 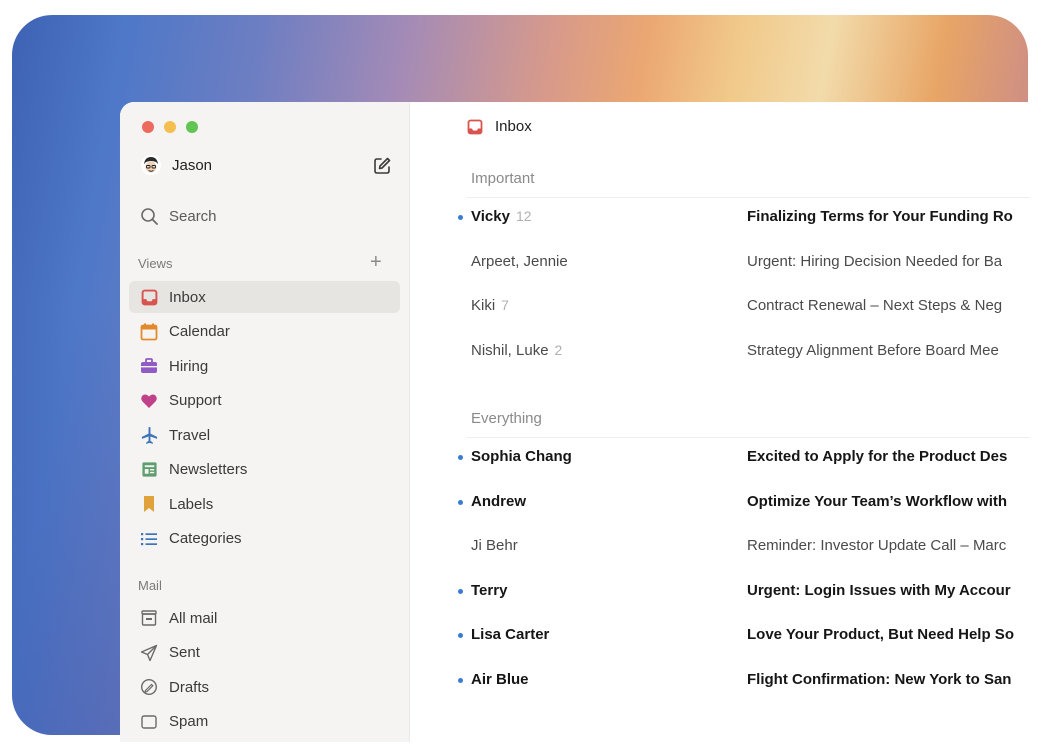 What do you see at coordinates (719, 306) in the screenshot?
I see `mail-row: Kiki 7 Contract Renewal – Next Steps & Neg` at bounding box center [719, 306].